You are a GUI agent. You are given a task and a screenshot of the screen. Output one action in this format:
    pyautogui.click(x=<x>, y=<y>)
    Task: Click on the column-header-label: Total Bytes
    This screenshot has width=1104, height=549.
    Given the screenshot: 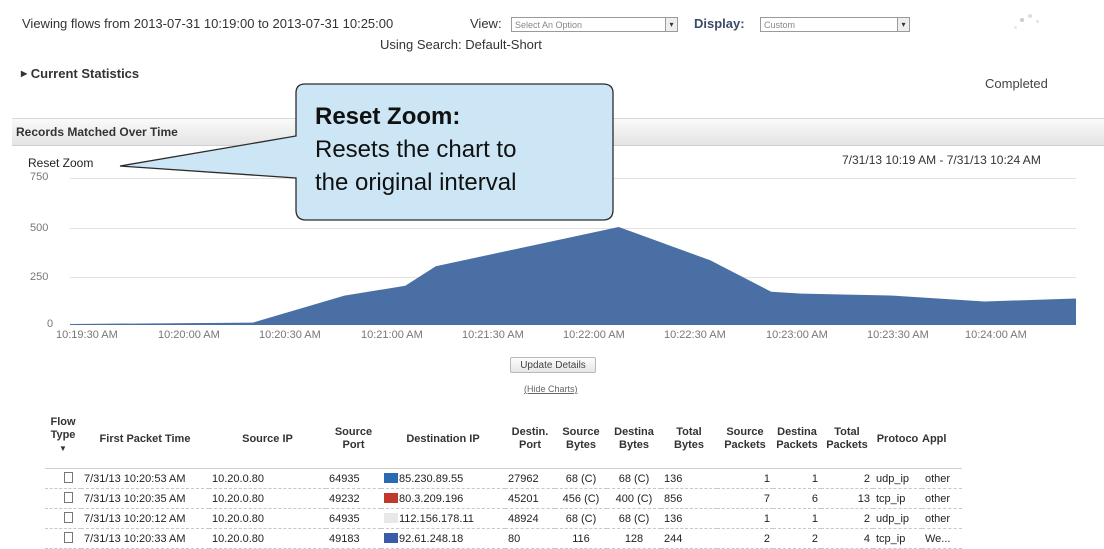 What is the action you would take?
    pyautogui.click(x=689, y=438)
    